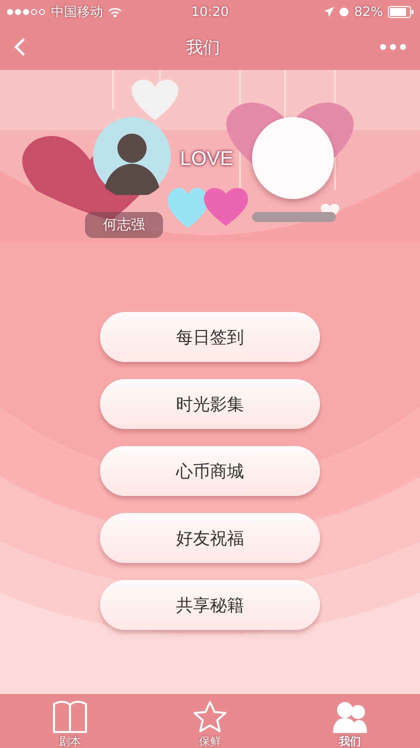 The width and height of the screenshot is (420, 748). What do you see at coordinates (124, 225) in the screenshot?
I see `user-name: 何志强` at bounding box center [124, 225].